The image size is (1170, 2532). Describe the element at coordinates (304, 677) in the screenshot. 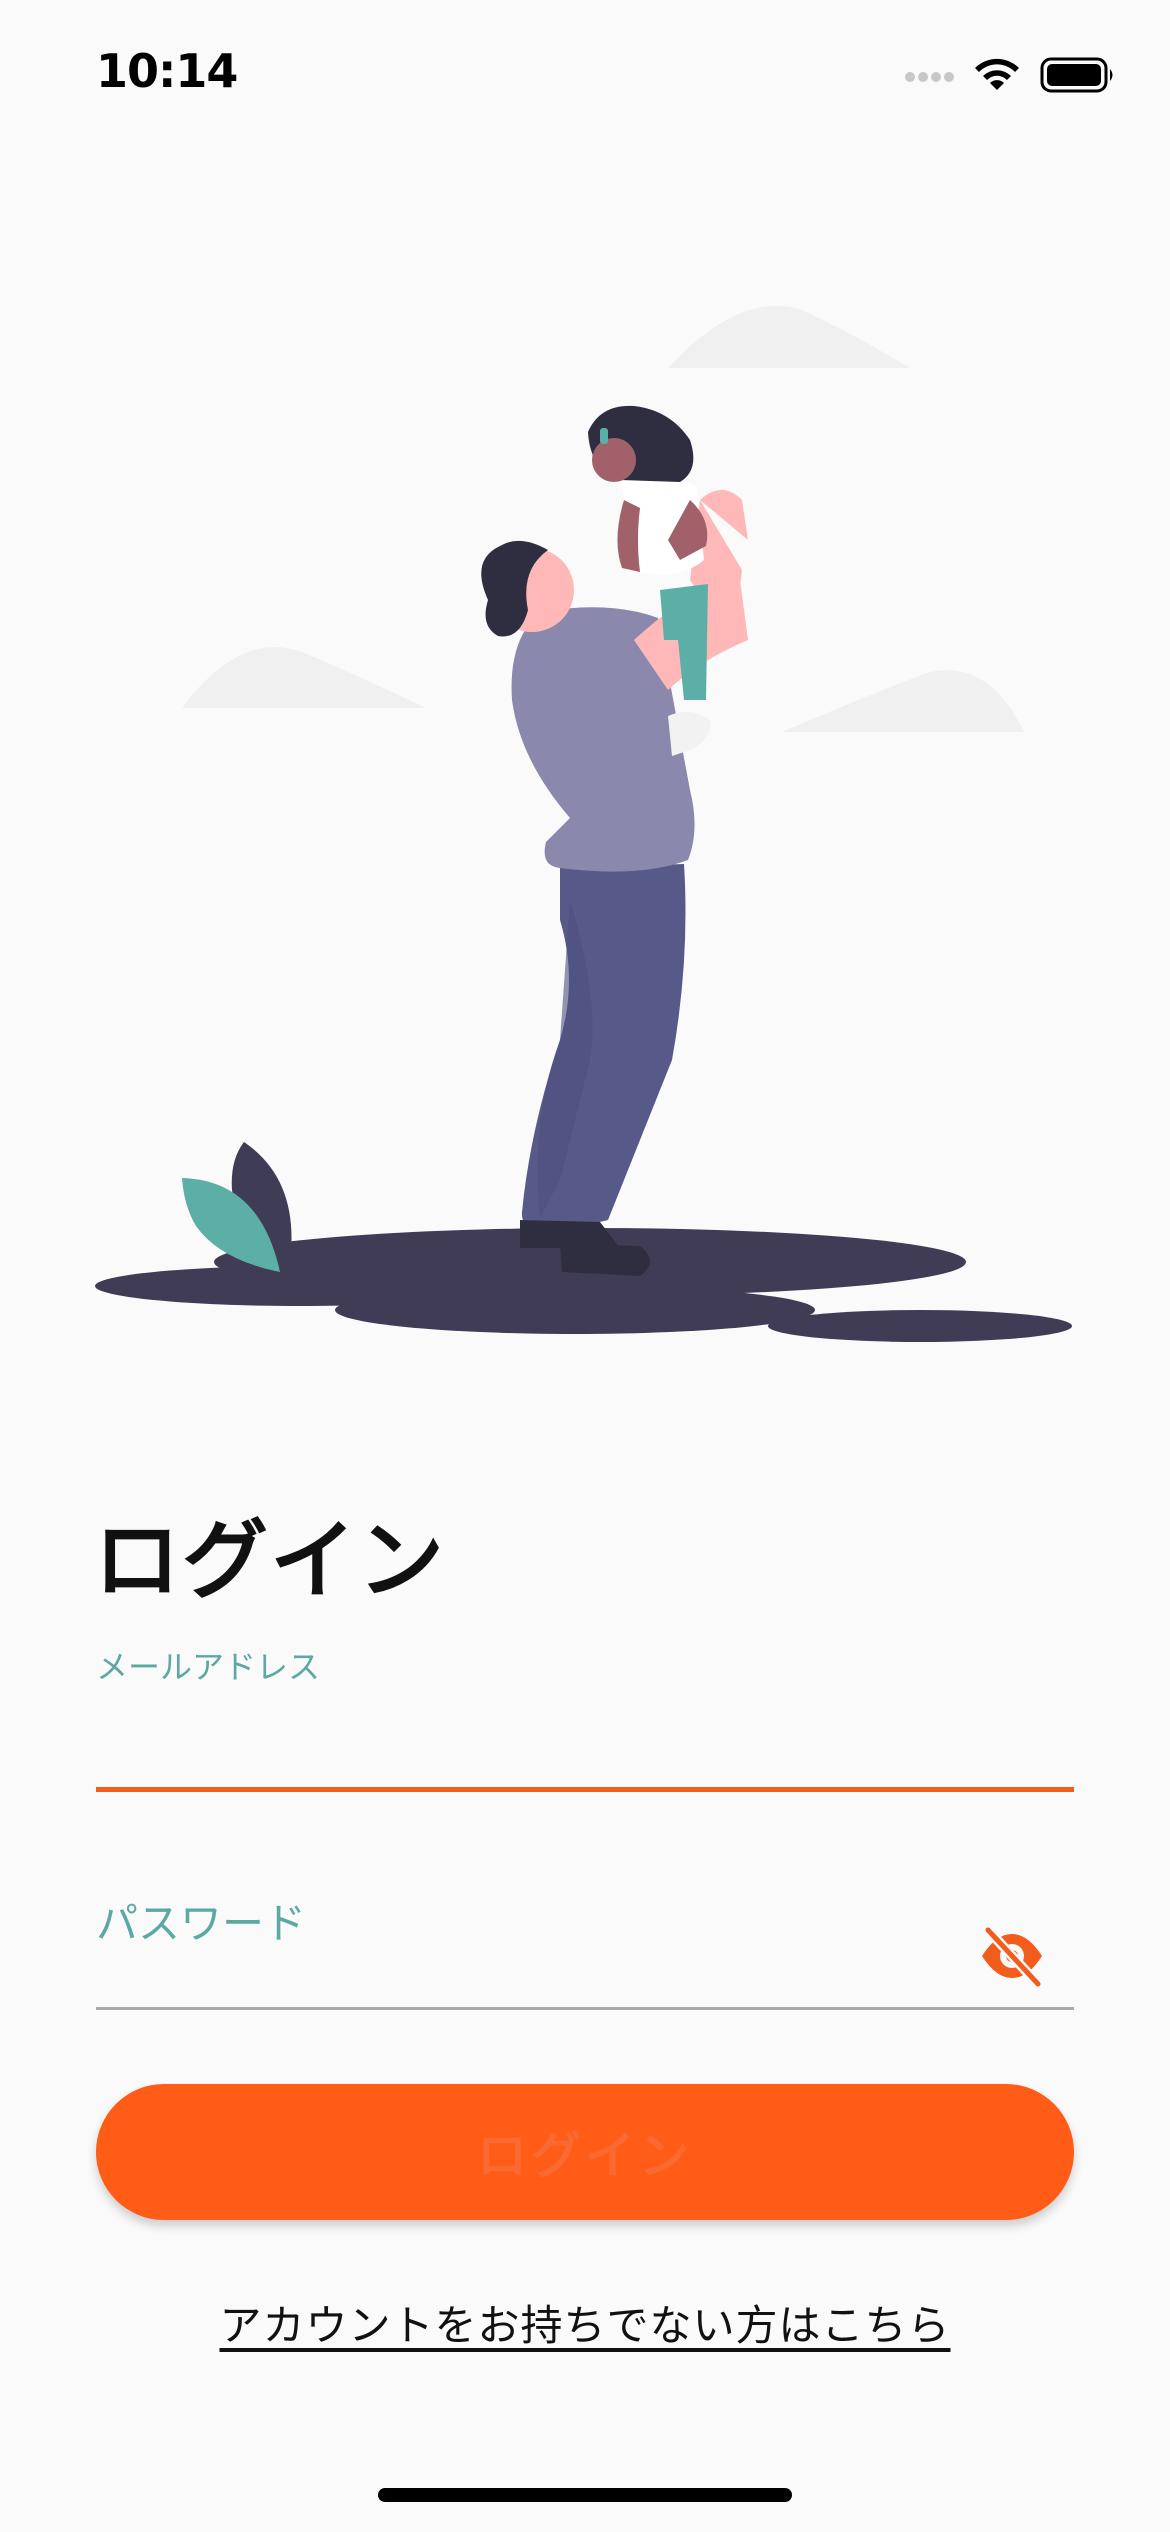

I see `cloud-left` at that location.